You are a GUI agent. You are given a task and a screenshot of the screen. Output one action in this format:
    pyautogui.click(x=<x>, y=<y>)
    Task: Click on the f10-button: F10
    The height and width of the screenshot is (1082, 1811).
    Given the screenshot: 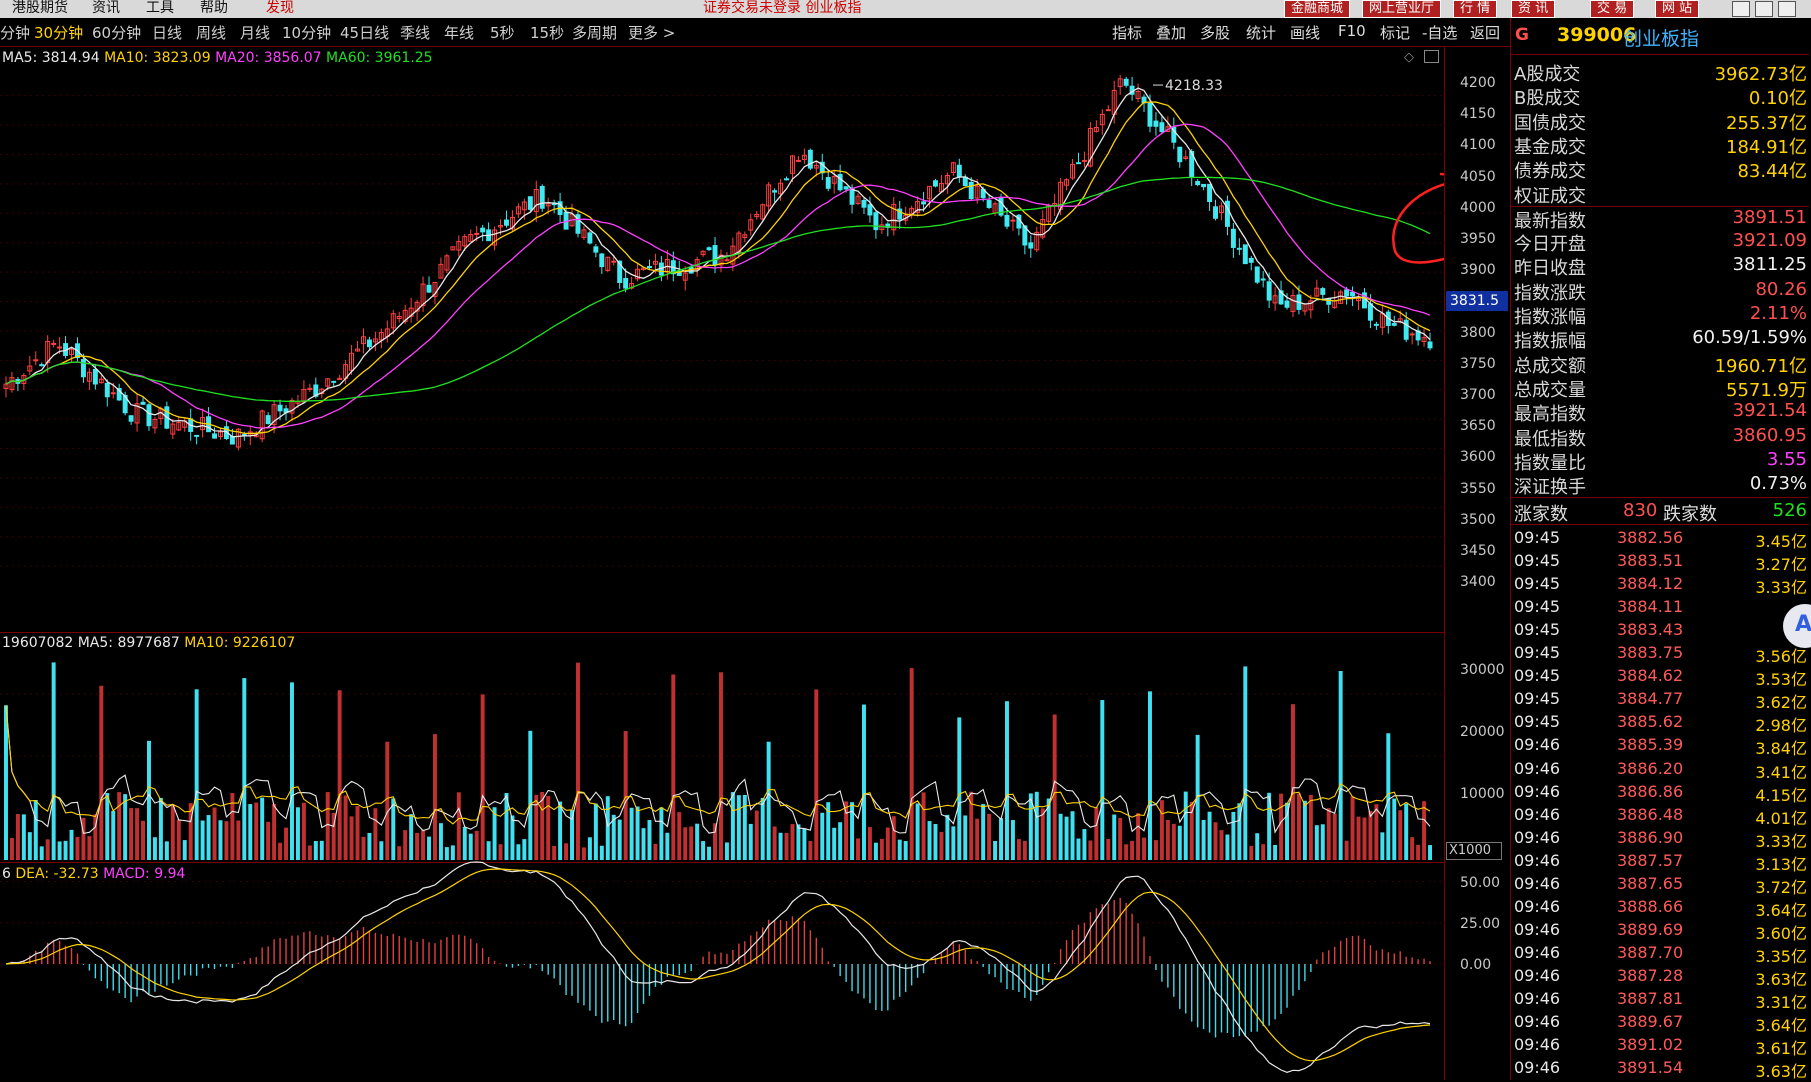 What is the action you would take?
    pyautogui.click(x=1352, y=31)
    